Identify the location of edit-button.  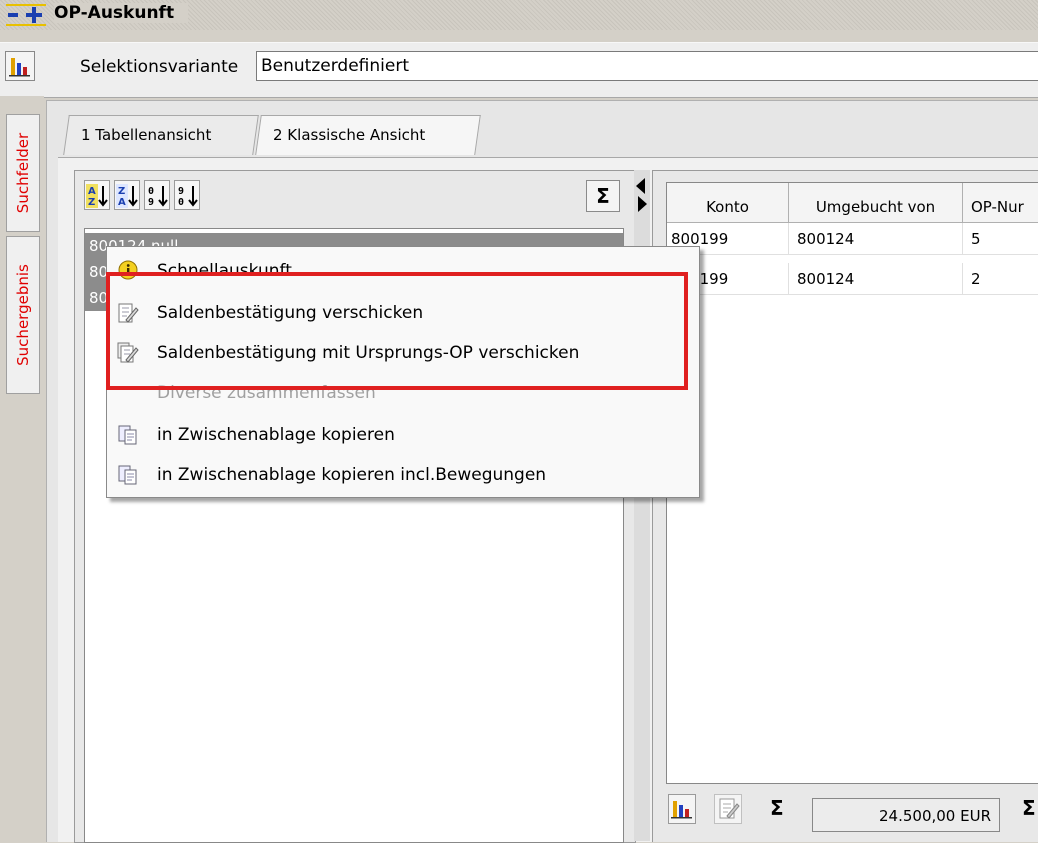
(728, 809).